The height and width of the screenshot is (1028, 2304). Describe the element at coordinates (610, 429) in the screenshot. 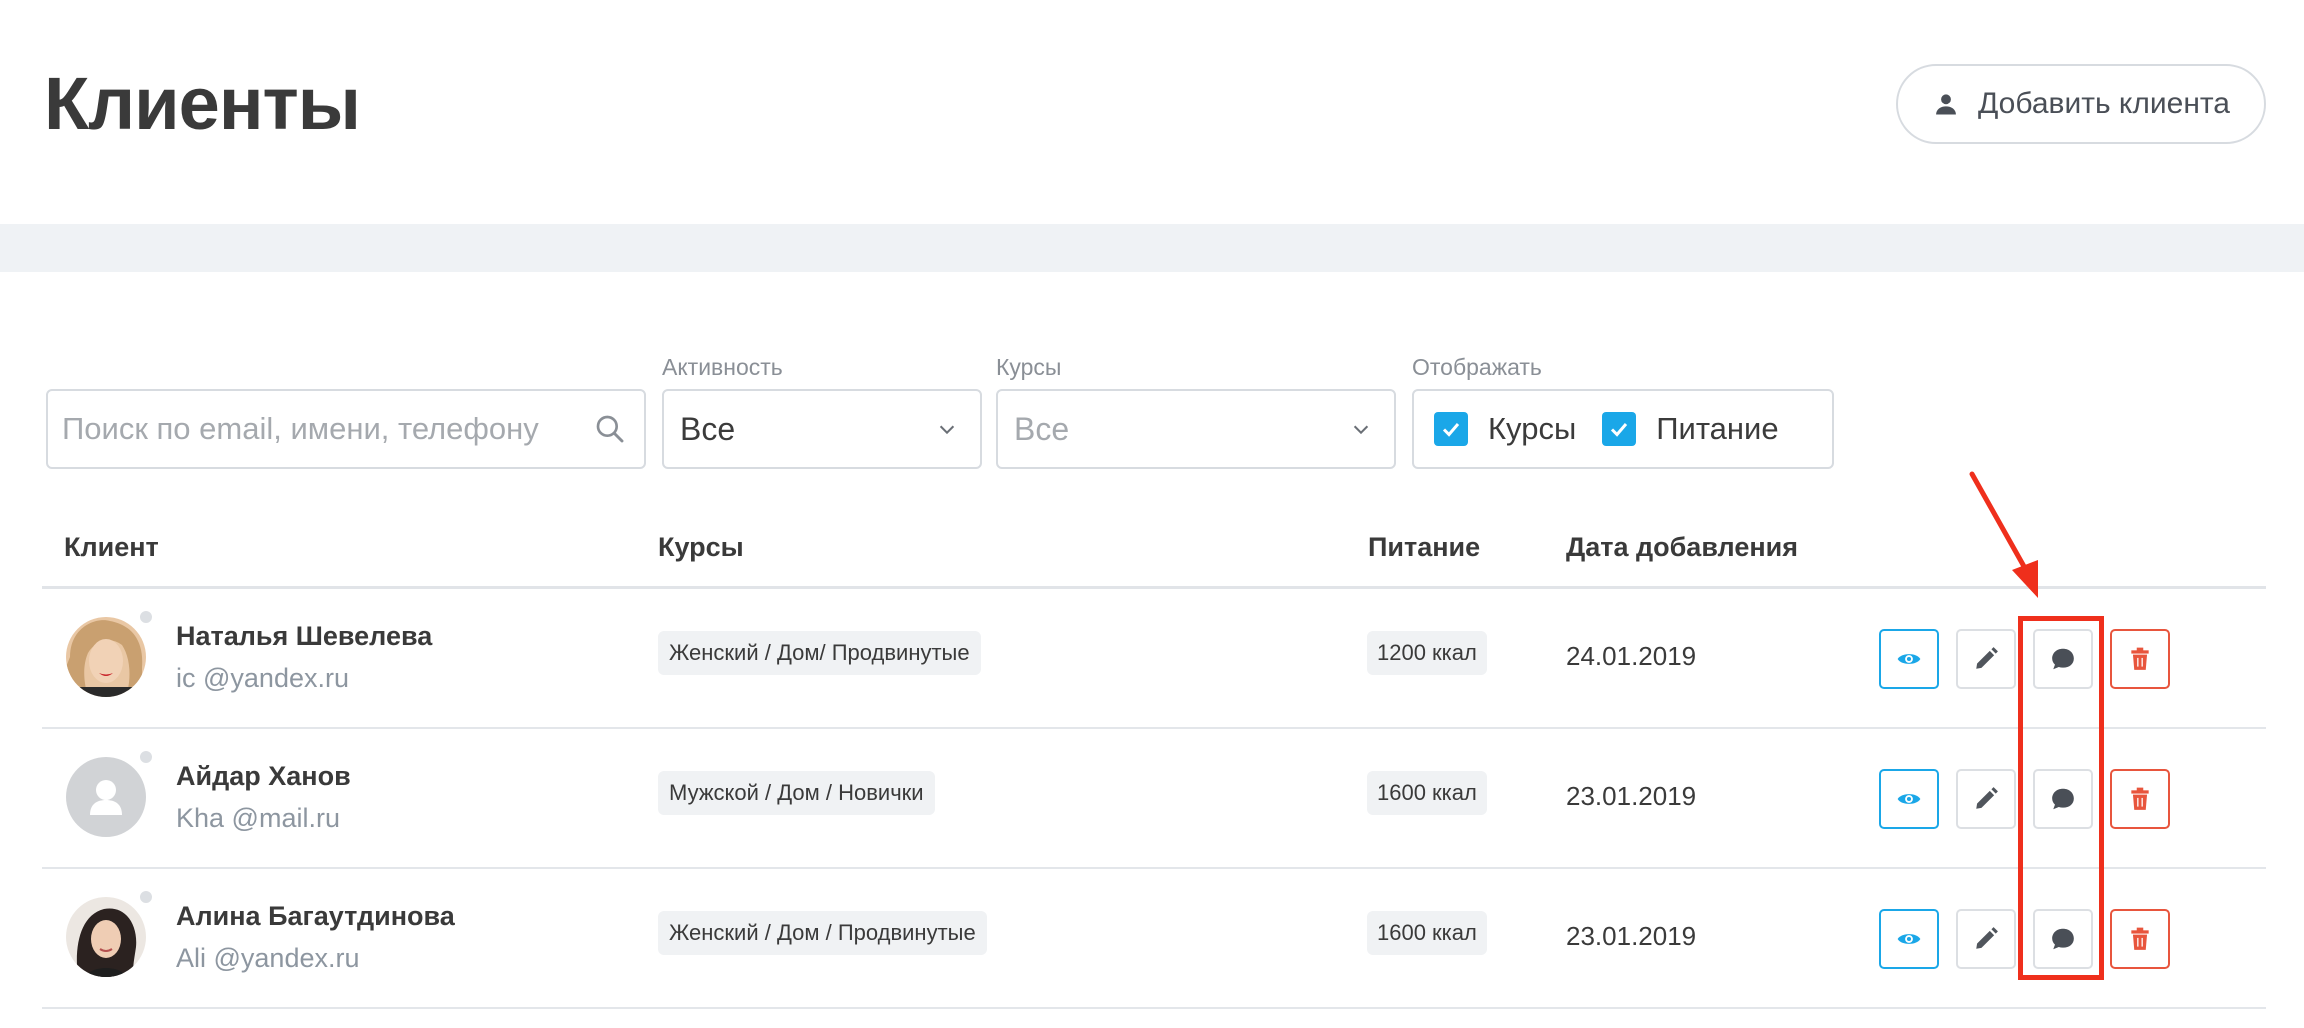

I see `search-icon` at that location.